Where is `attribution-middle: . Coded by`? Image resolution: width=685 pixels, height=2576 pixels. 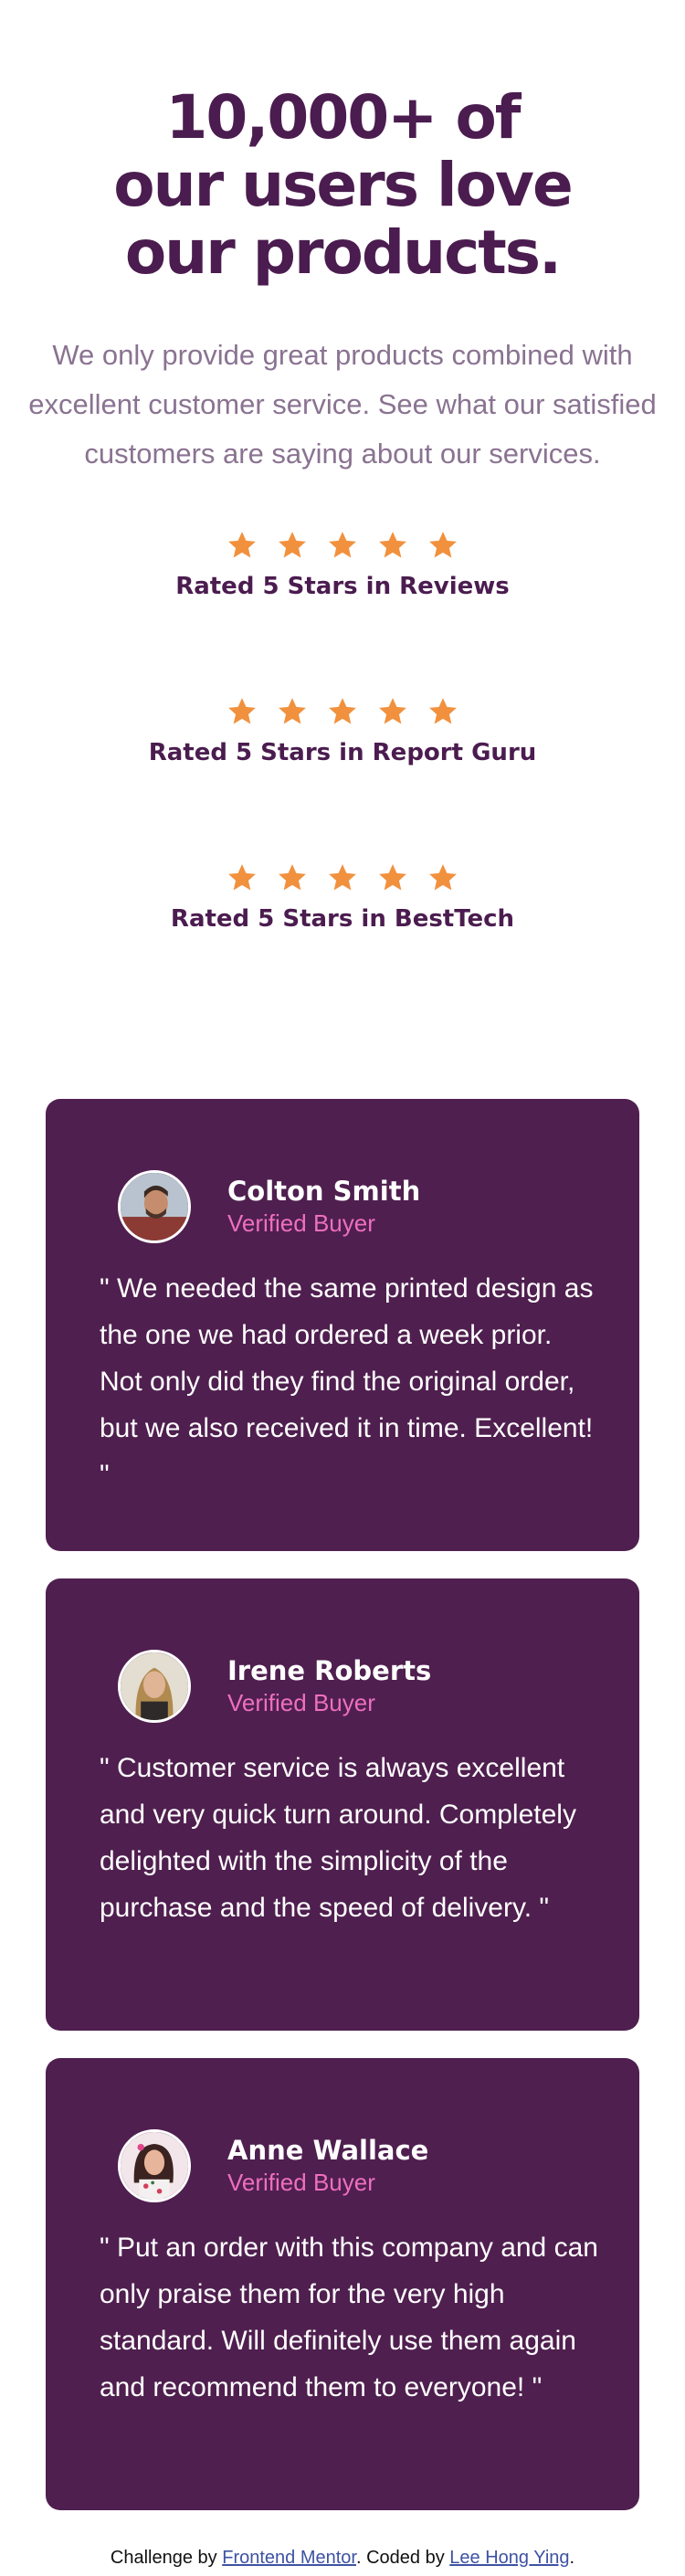
attribution-middle: . Coded by is located at coordinates (402, 2558).